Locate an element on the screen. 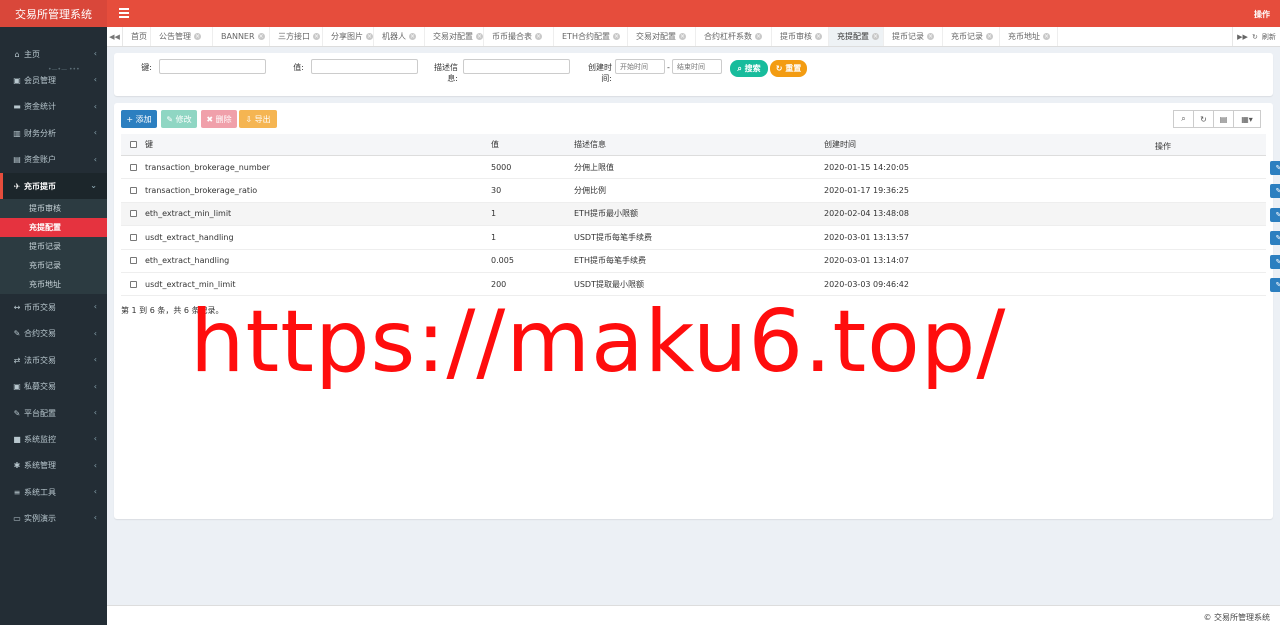  sidebar-item-gear: ✱ 系统管理 ‹ is located at coordinates (53, 466).